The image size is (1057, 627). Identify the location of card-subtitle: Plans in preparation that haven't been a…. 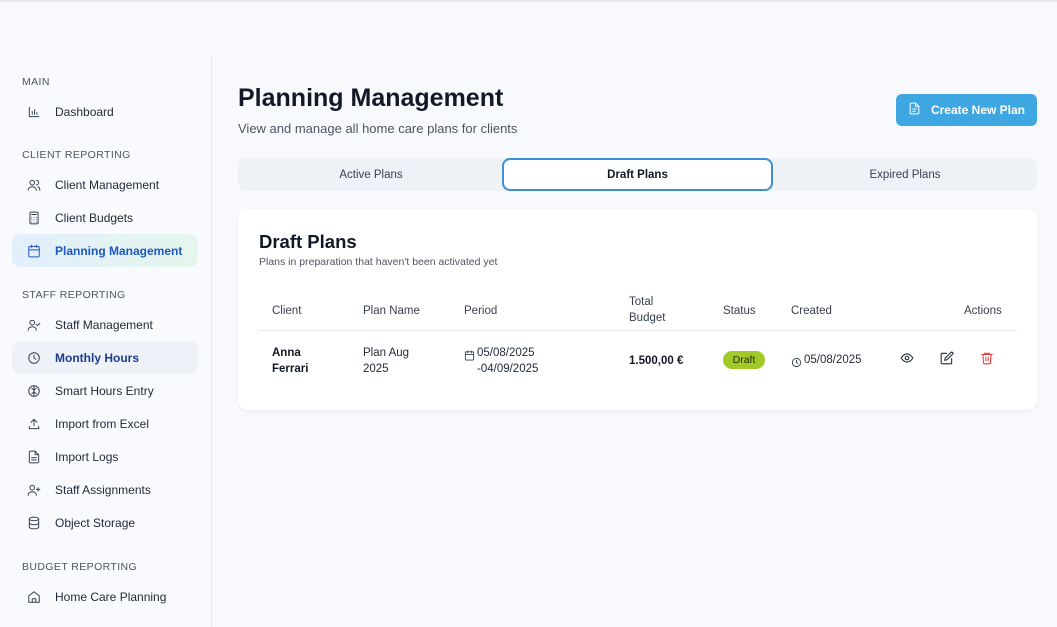
(378, 262).